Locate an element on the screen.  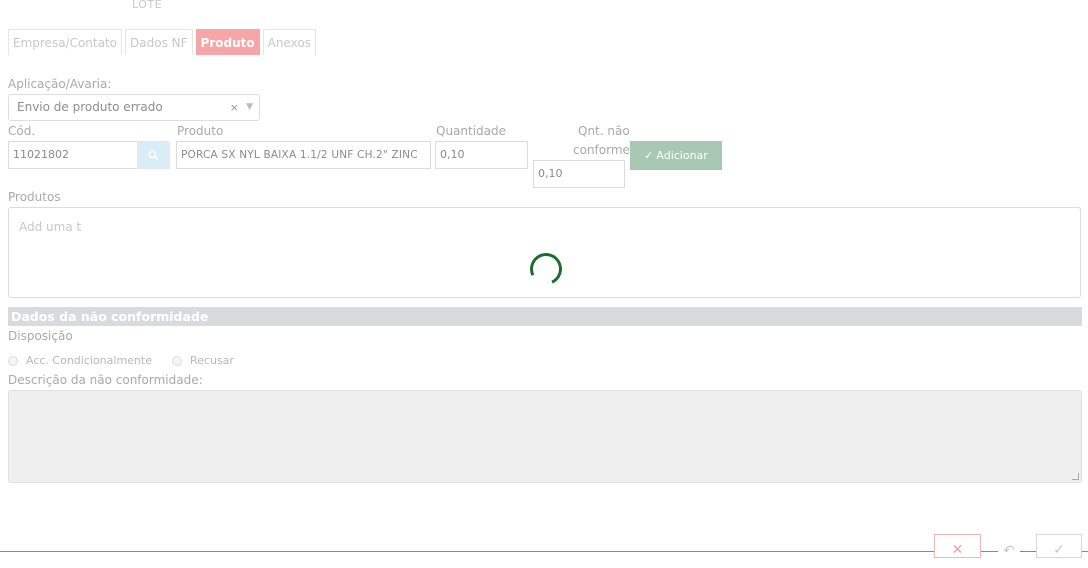
qnt-nao-label-line1: Qnt. não is located at coordinates (604, 131).